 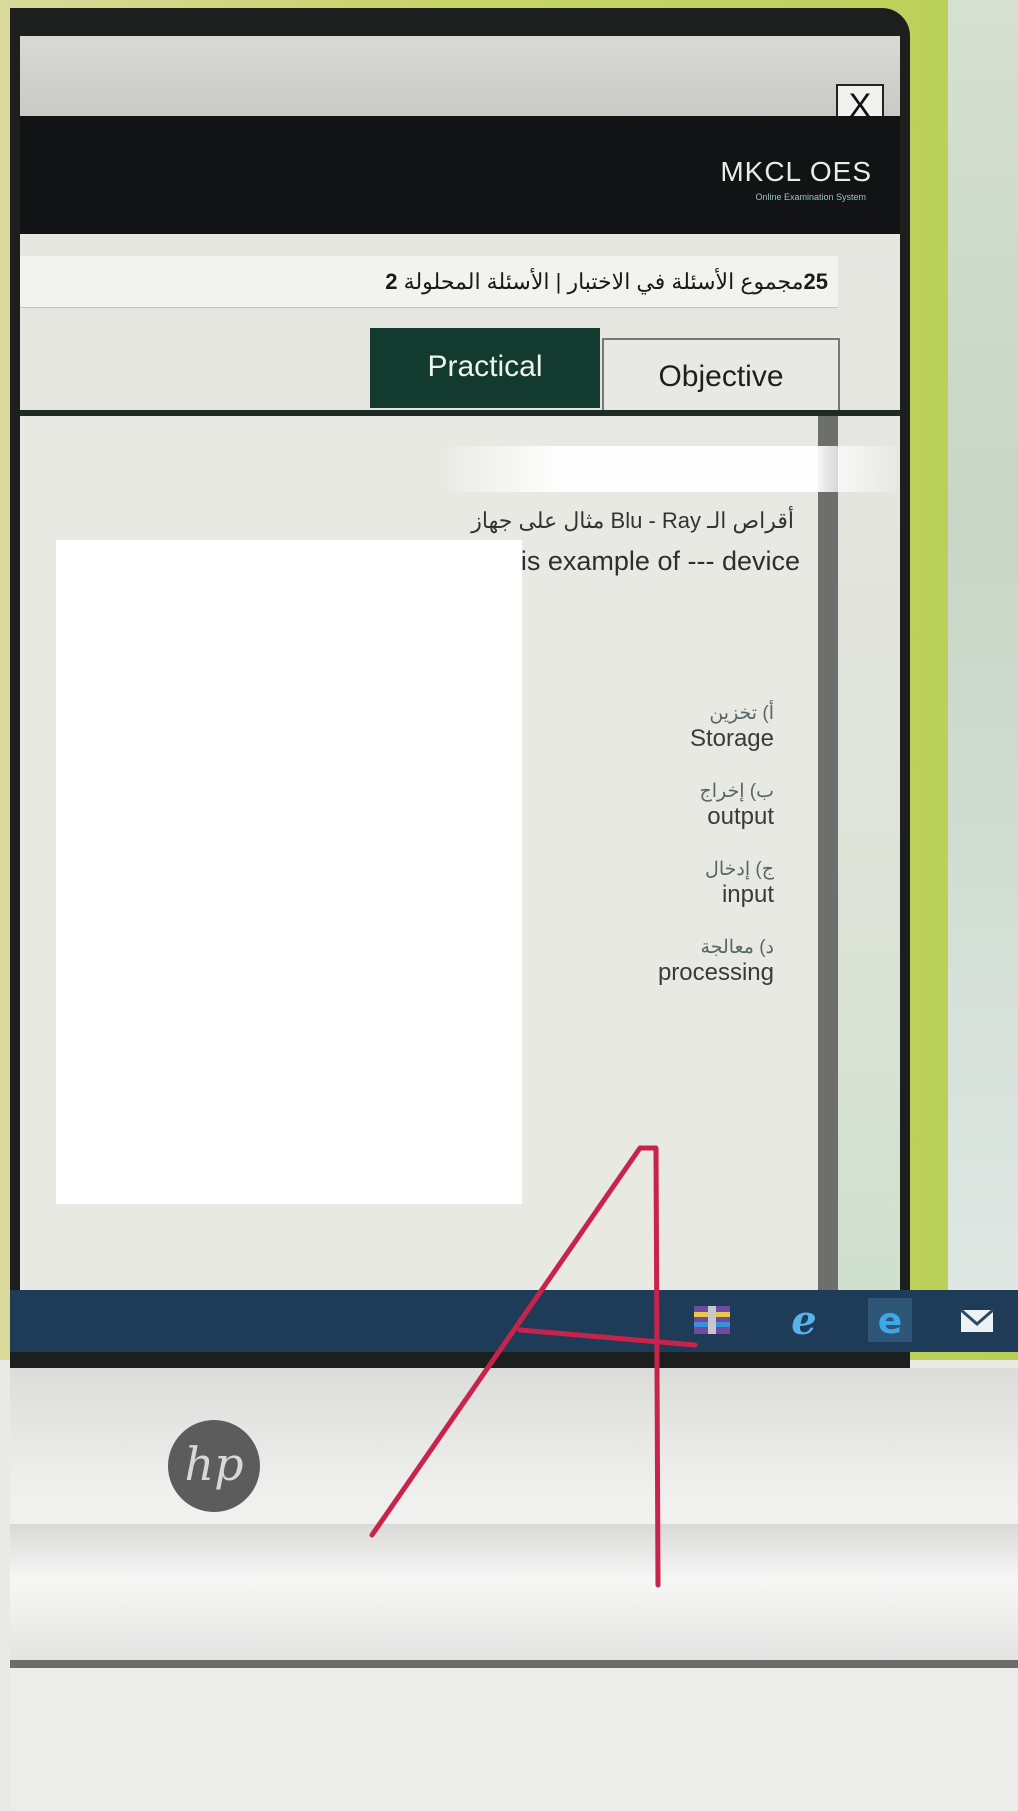 I want to click on handwritten-annotation, so click(x=533, y=1366).